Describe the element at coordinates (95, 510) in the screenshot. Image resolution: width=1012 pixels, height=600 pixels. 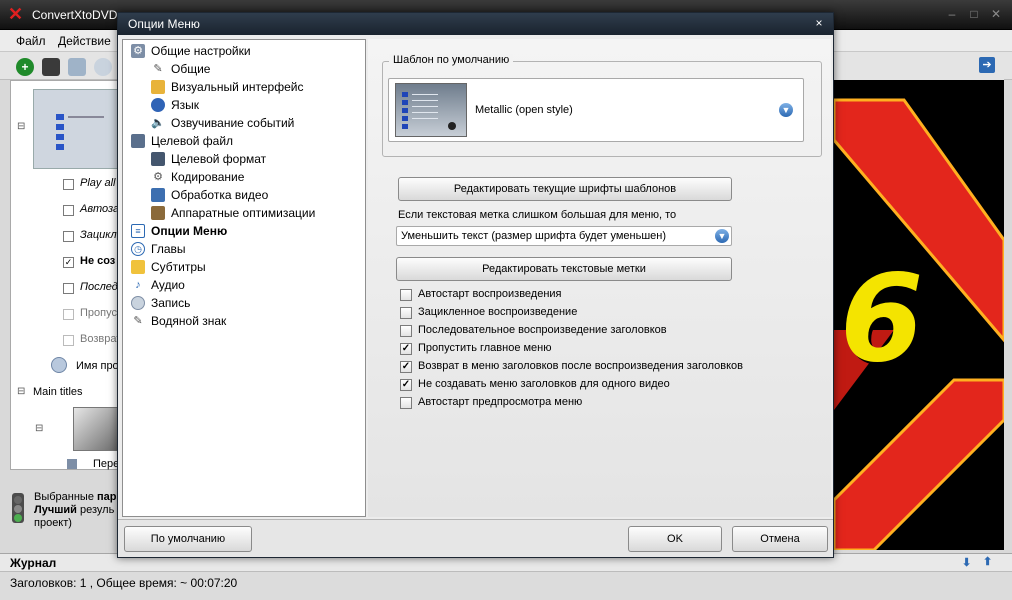
I see `info-text: резуль` at that location.